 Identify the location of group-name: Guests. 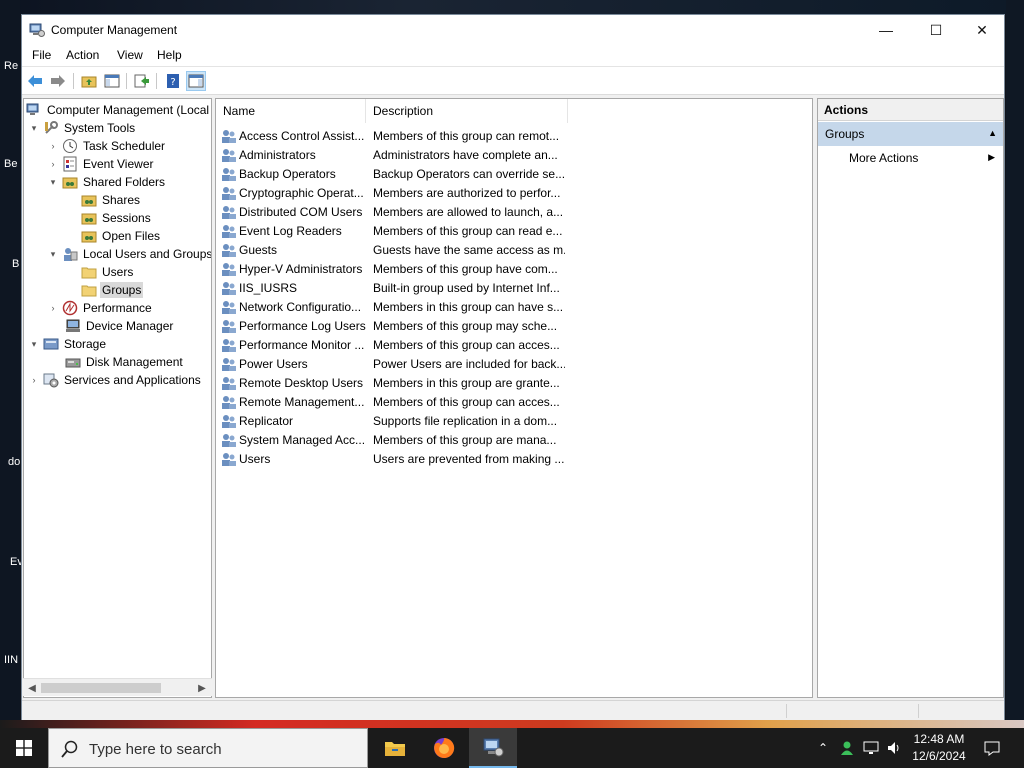
(258, 249).